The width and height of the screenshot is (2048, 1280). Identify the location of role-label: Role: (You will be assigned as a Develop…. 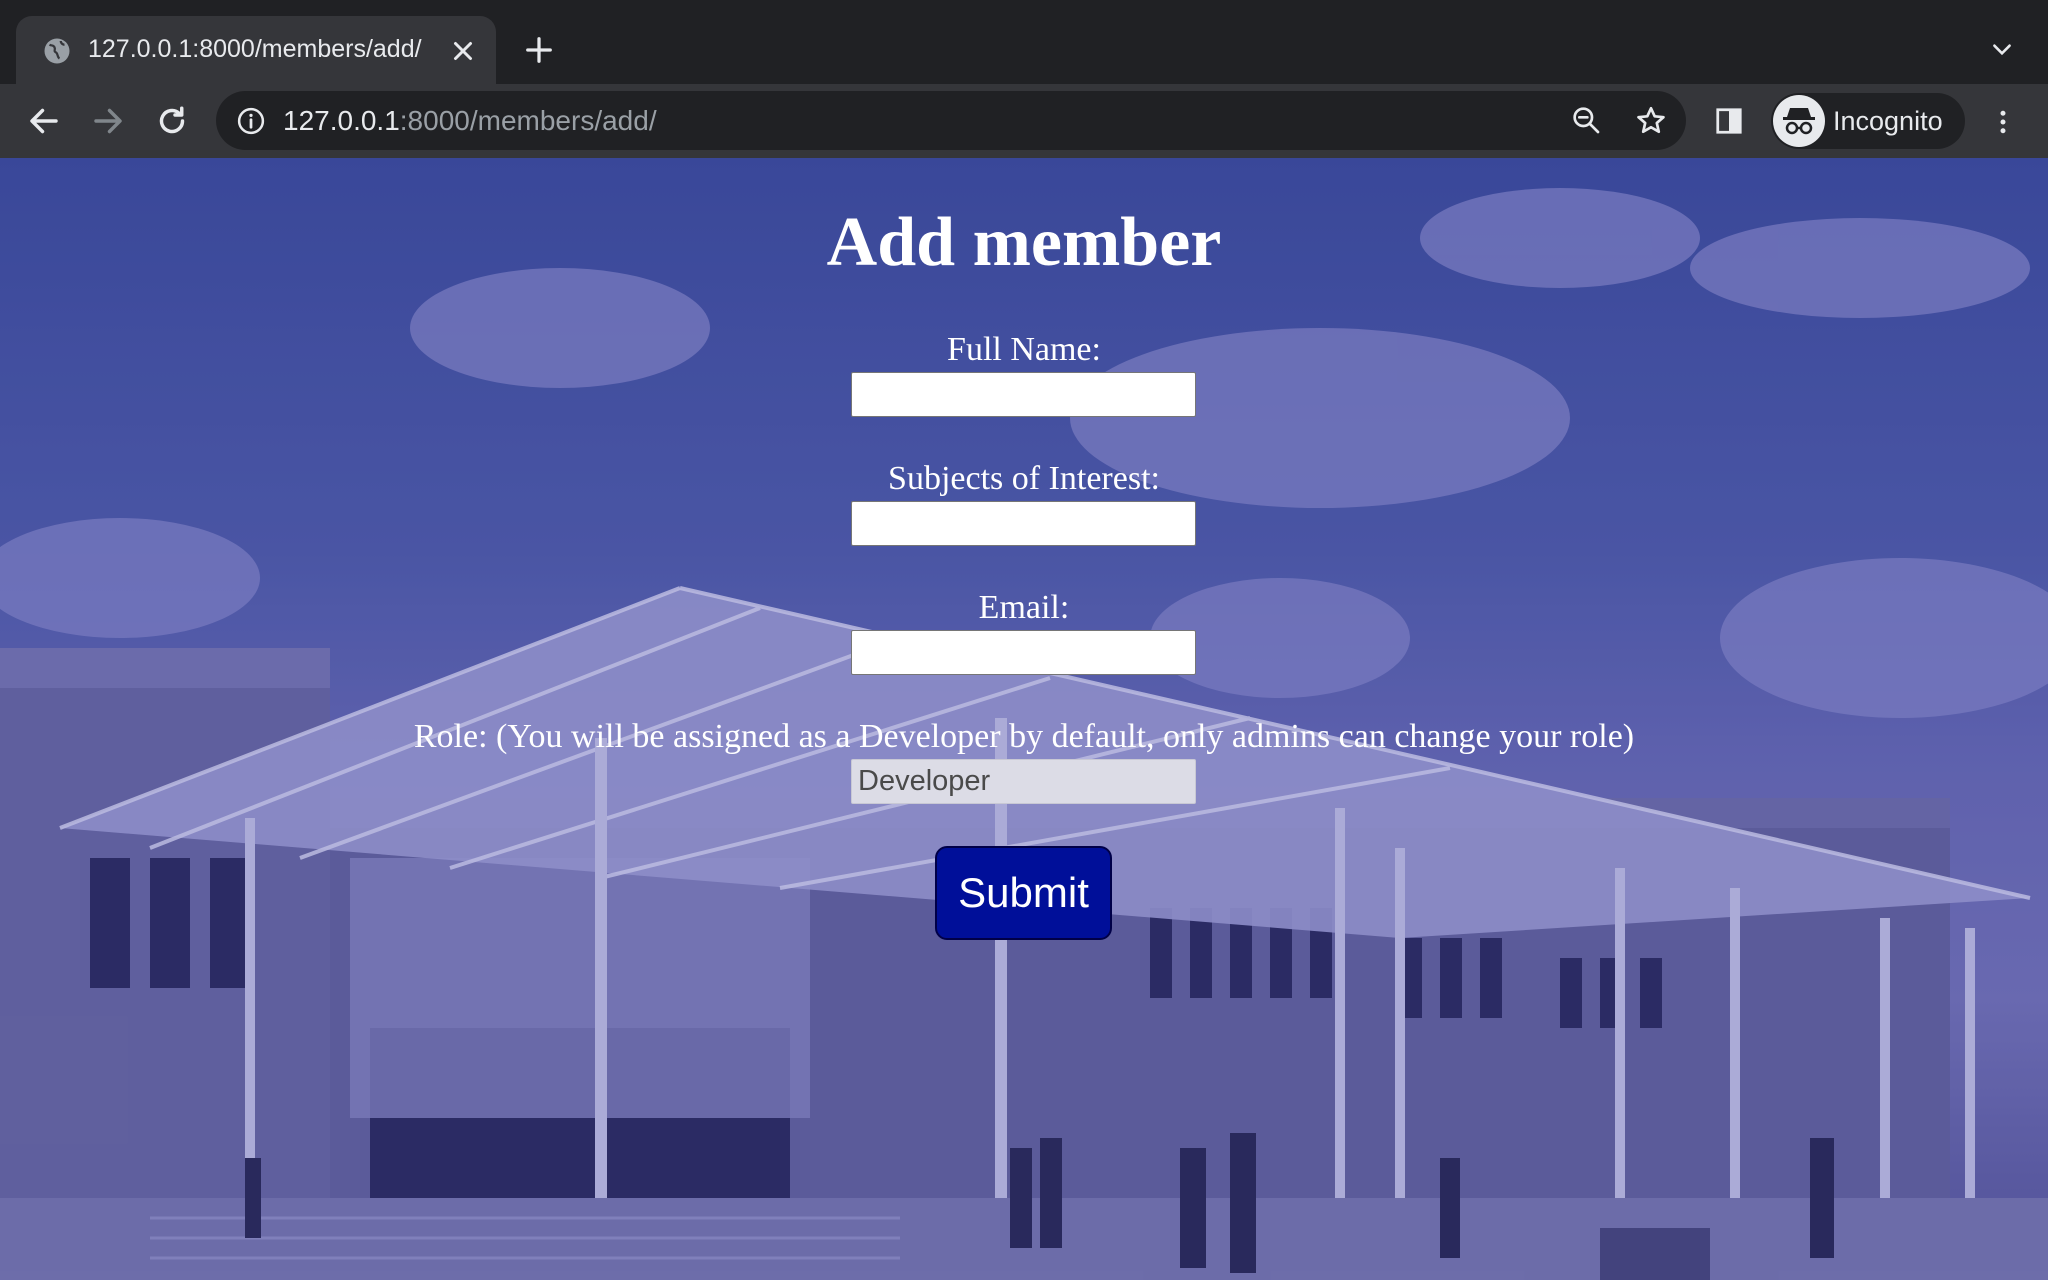
(1024, 736).